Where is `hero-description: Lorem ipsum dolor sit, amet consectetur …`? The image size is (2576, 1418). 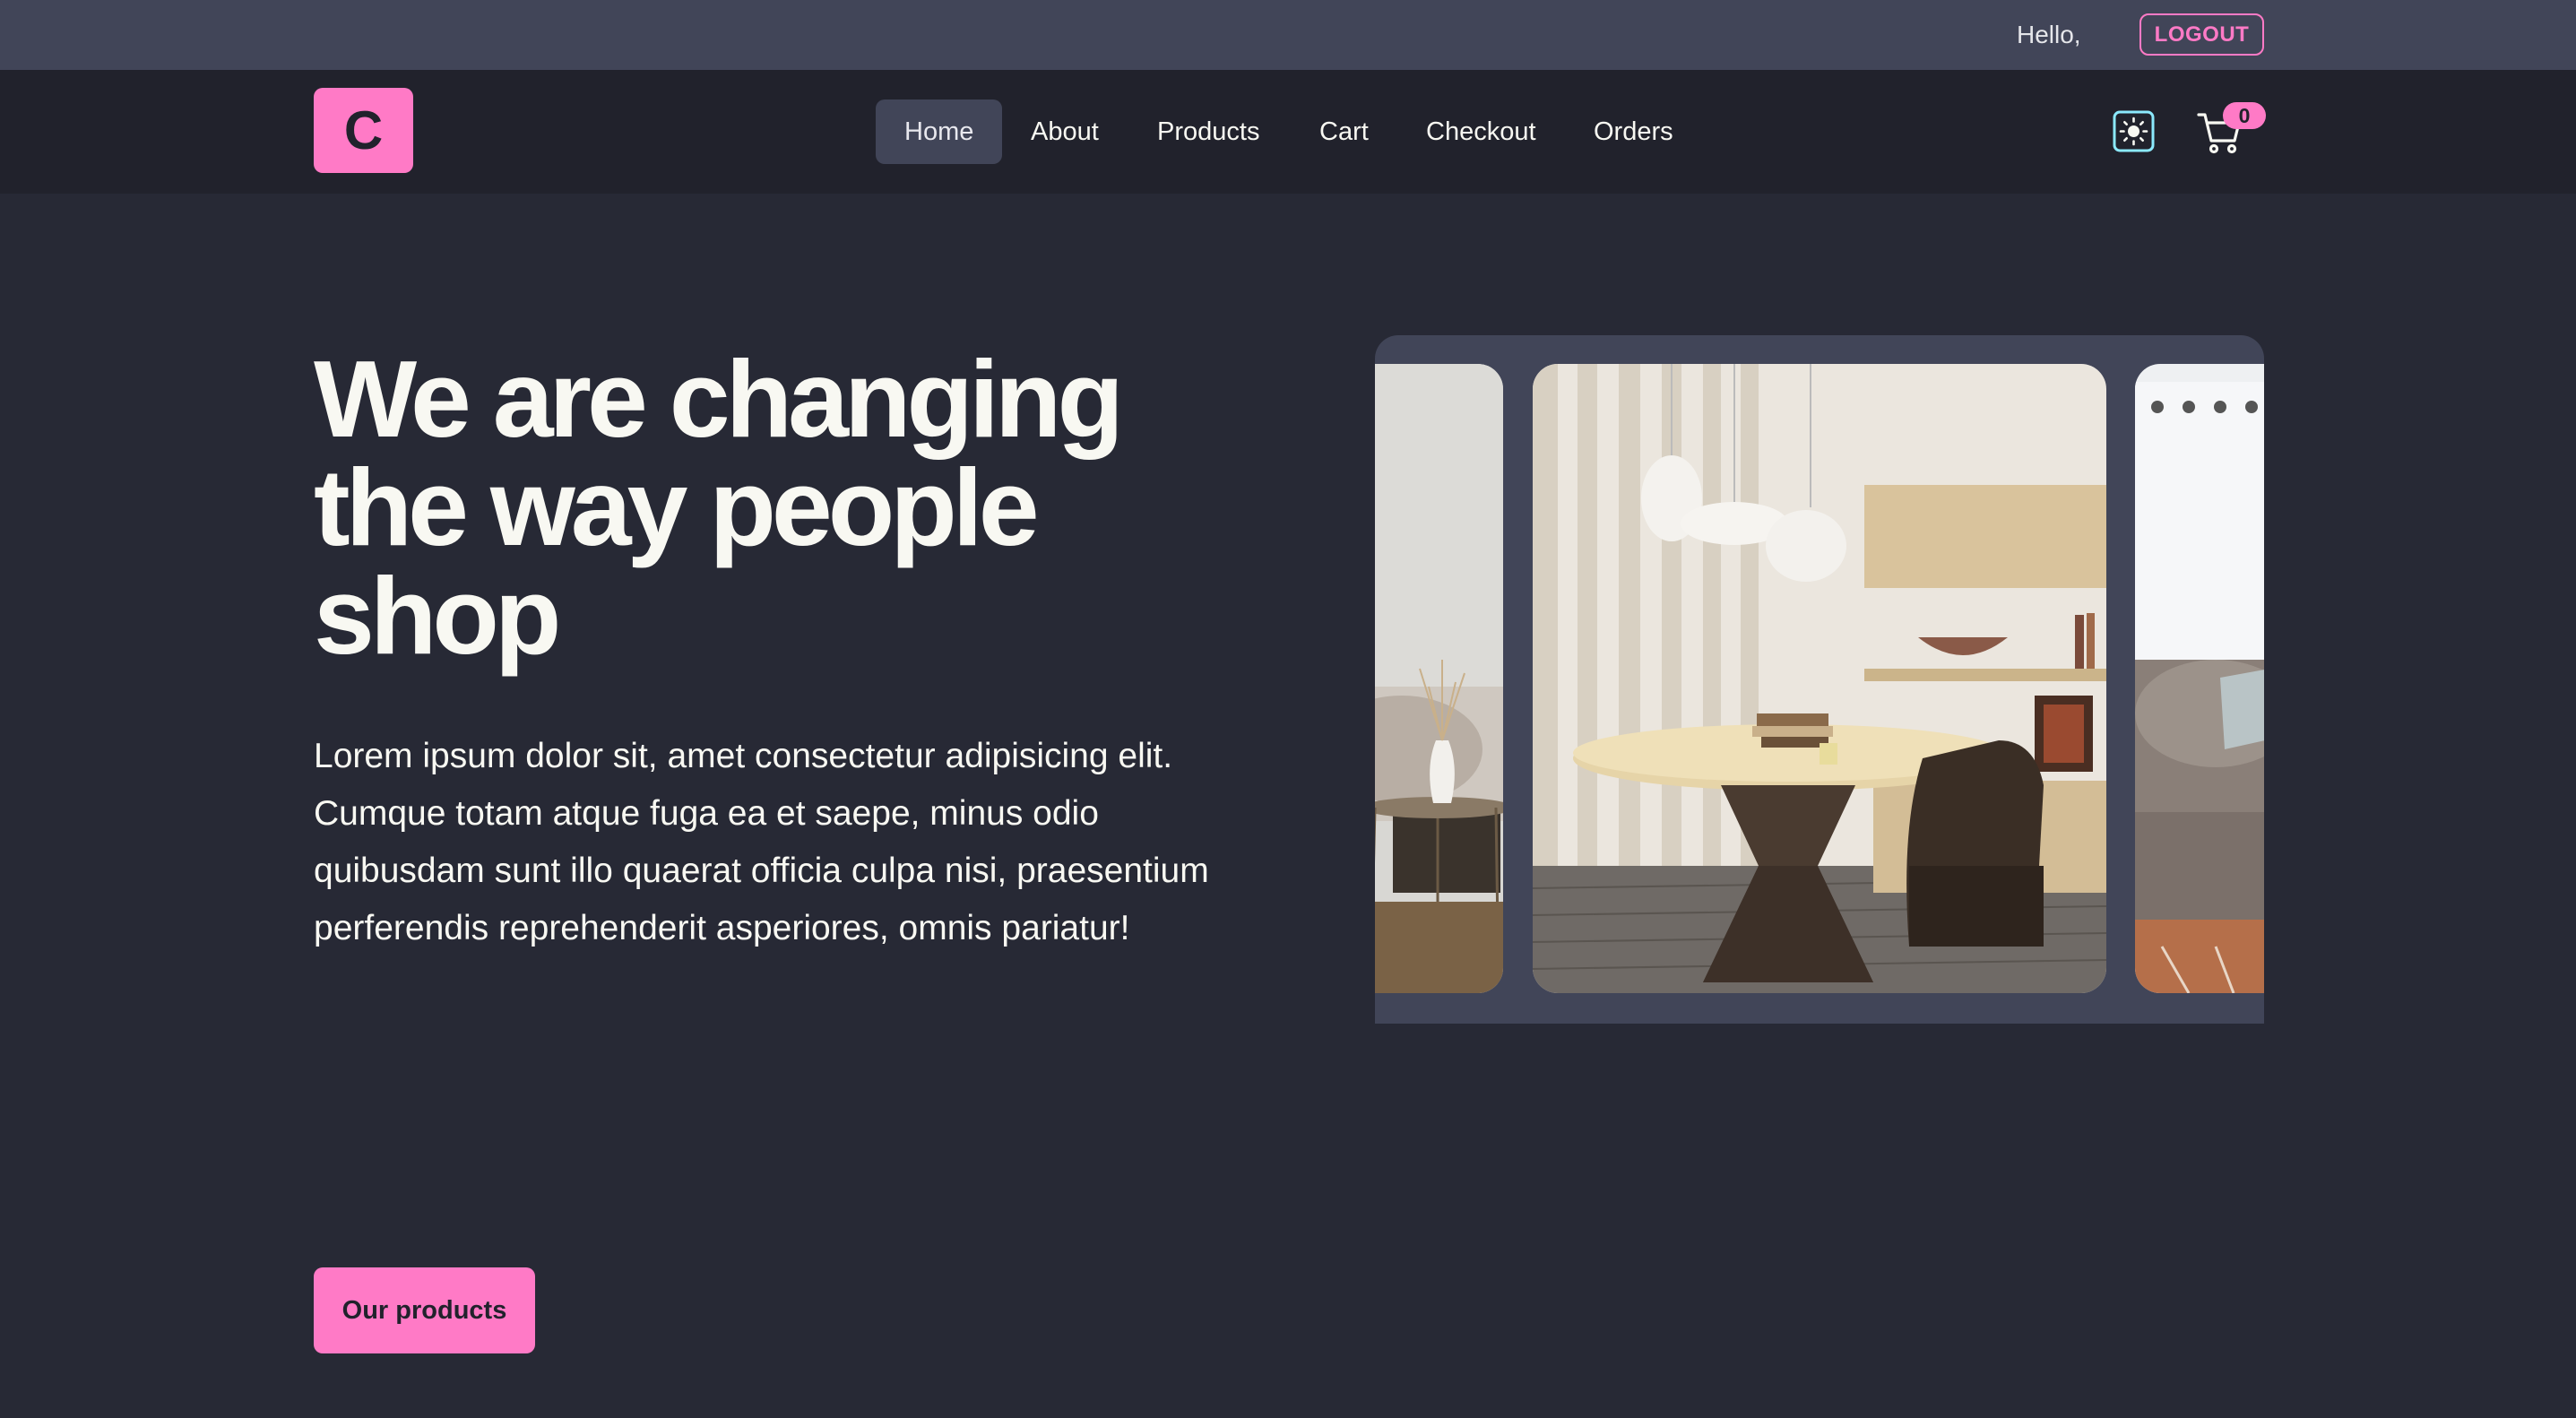 hero-description: Lorem ipsum dolor sit, amet consectetur … is located at coordinates (761, 842).